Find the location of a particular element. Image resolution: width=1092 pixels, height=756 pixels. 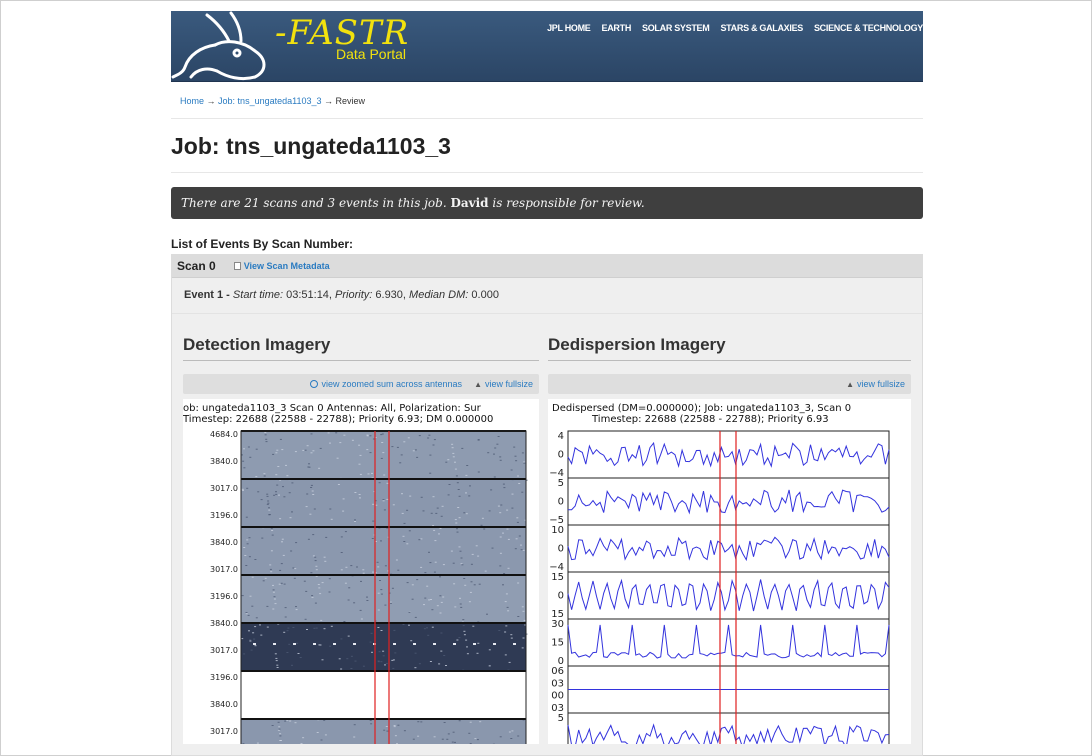

y-tick-label: 4684.0 is located at coordinates (224, 434).